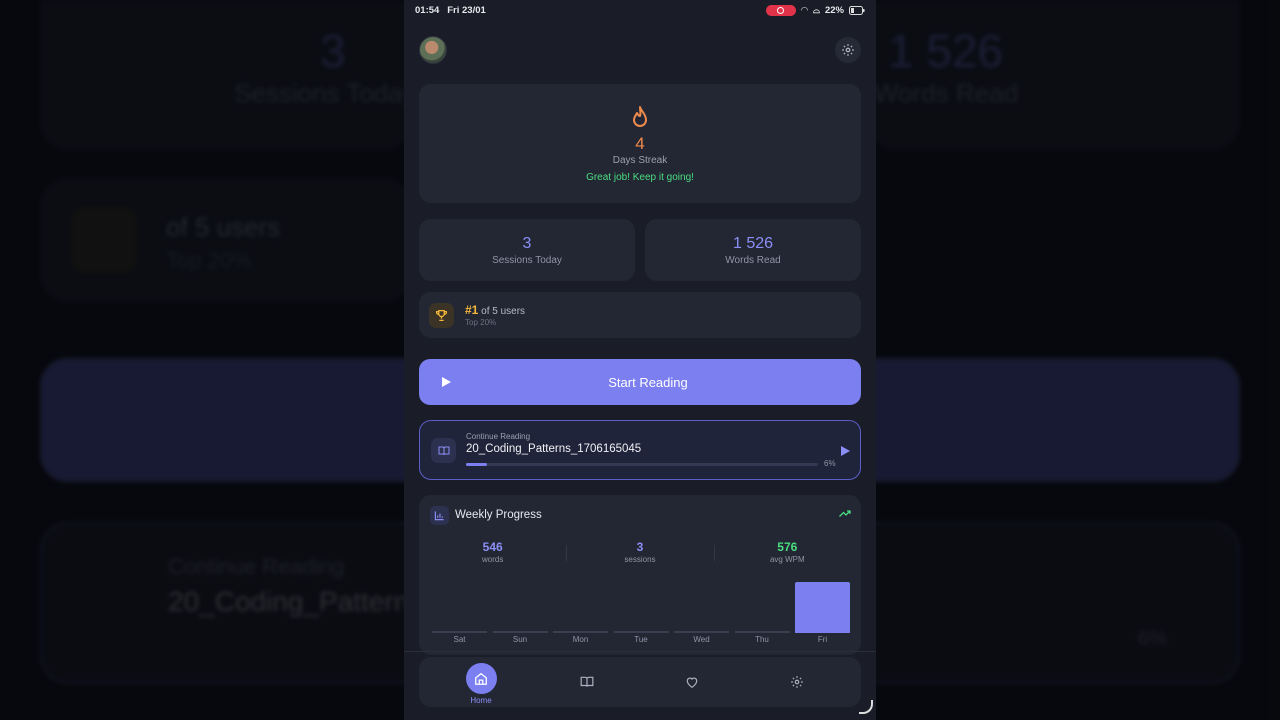 Image resolution: width=1280 pixels, height=720 pixels. What do you see at coordinates (640, 547) in the screenshot?
I see `weekly-sessions-value: 3` at bounding box center [640, 547].